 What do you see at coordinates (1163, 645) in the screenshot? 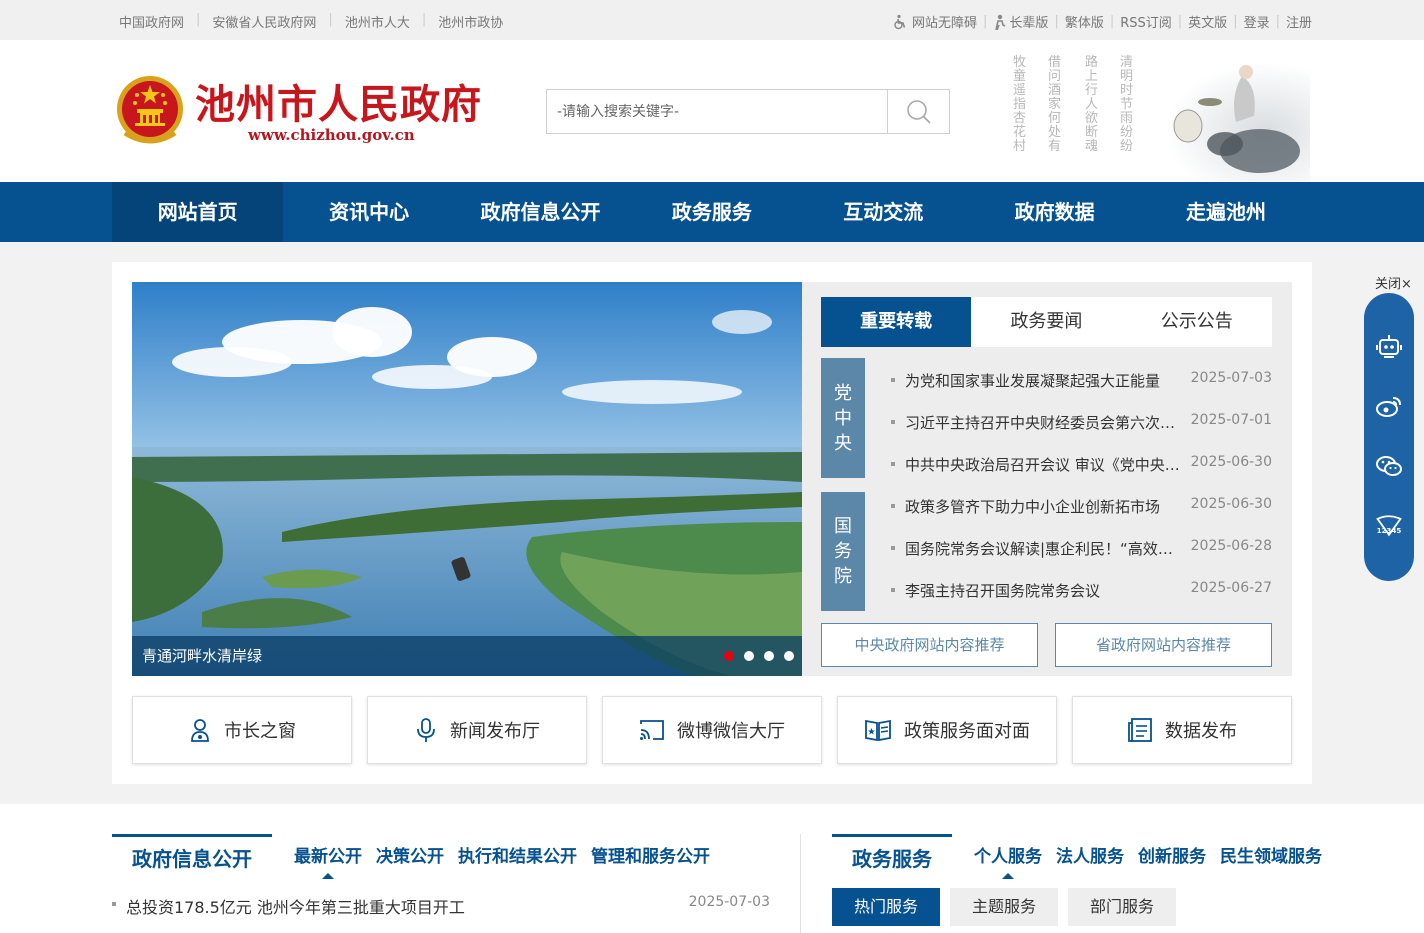
I see `provincial-gov-recommend-button: 省政府网站内容推荐` at bounding box center [1163, 645].